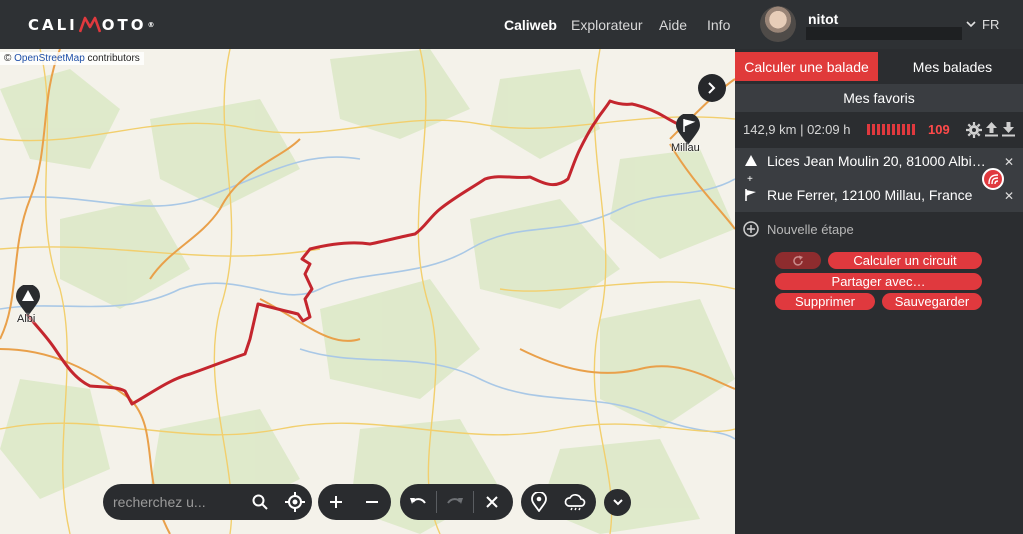 The image size is (1023, 534). What do you see at coordinates (991, 24) in the screenshot?
I see `language-label: FR` at bounding box center [991, 24].